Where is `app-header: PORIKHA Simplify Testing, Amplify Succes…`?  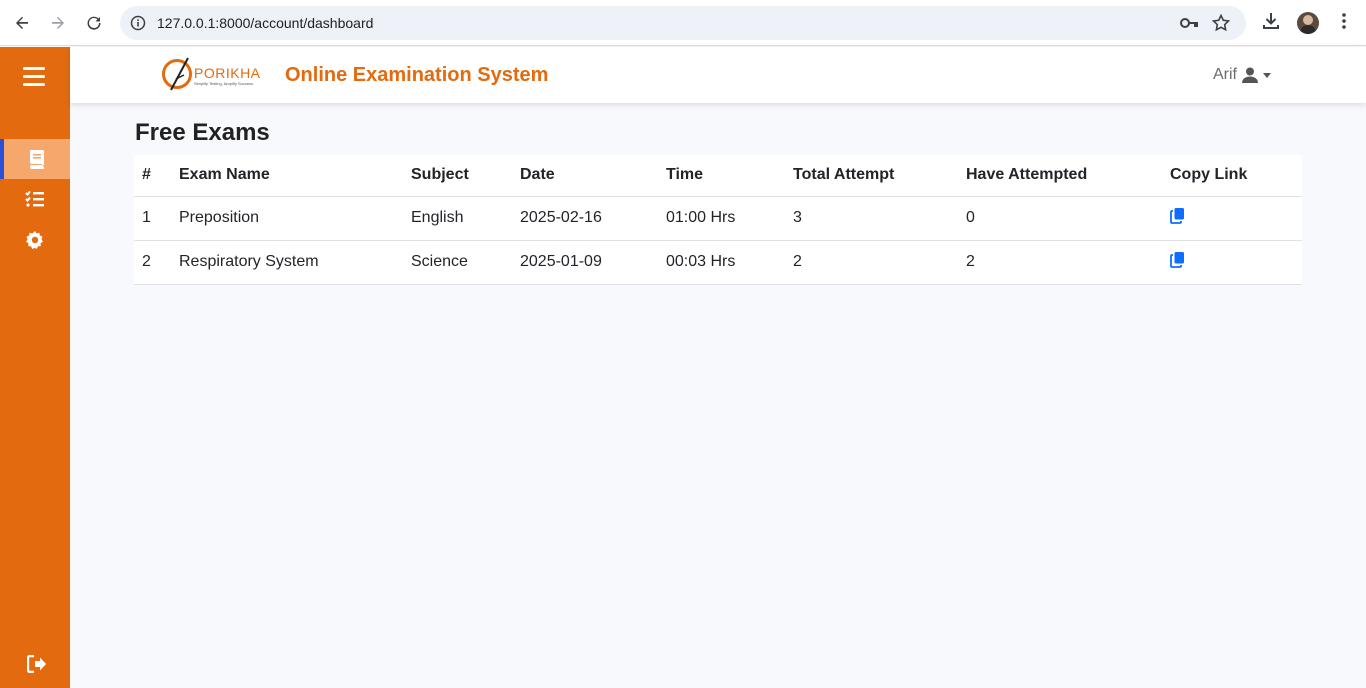 app-header: PORIKHA Simplify Testing, Amplify Succes… is located at coordinates (718, 75).